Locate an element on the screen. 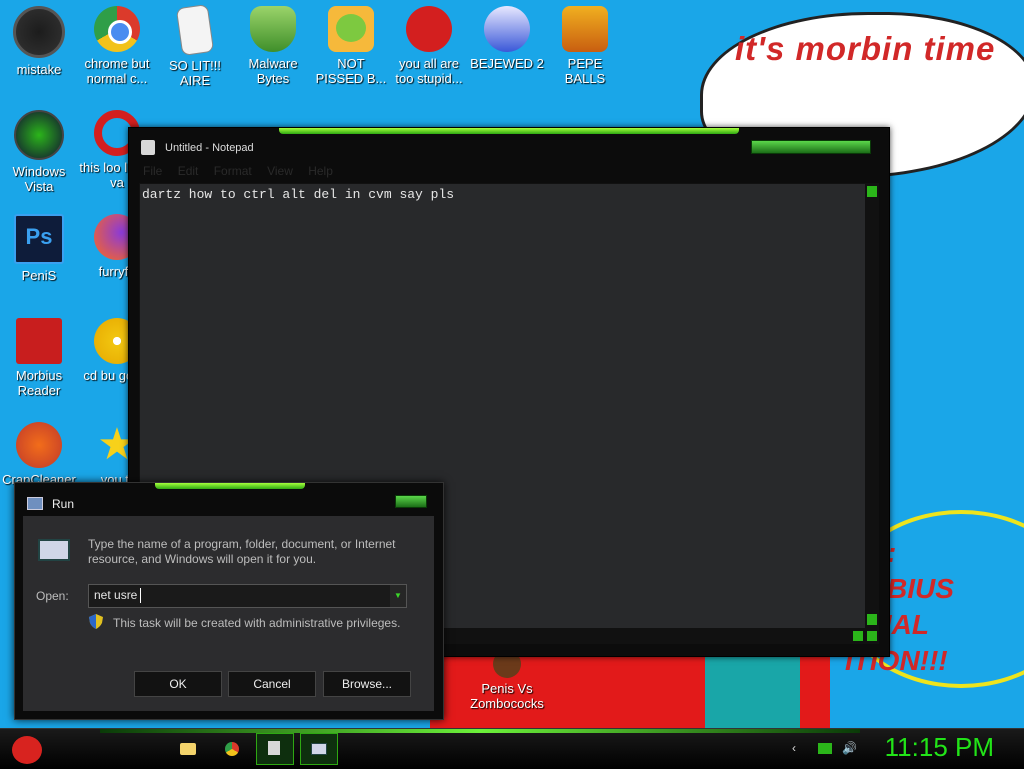 Image resolution: width=1024 pixels, height=769 pixels. desktop-icon-pepe: PEPE BALLS is located at coordinates (585, 46).